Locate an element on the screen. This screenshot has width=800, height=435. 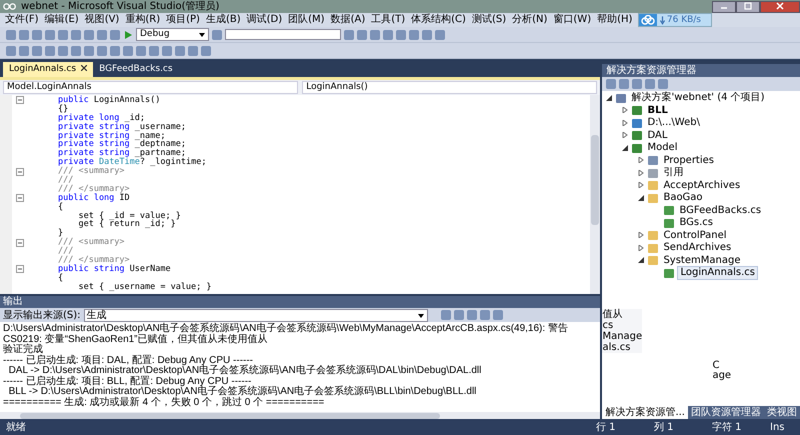
menu-item: 编辑(E) is located at coordinates (62, 20).